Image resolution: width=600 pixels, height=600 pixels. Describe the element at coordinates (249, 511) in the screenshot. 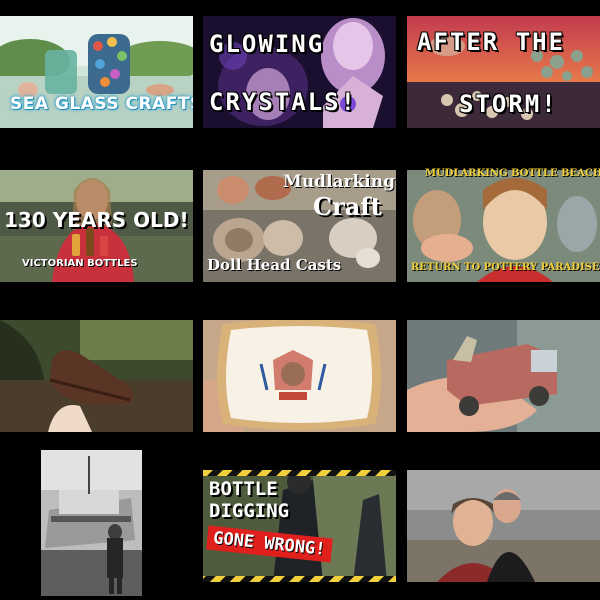

I see `thumbnail-title-line-2: DIGGING` at that location.